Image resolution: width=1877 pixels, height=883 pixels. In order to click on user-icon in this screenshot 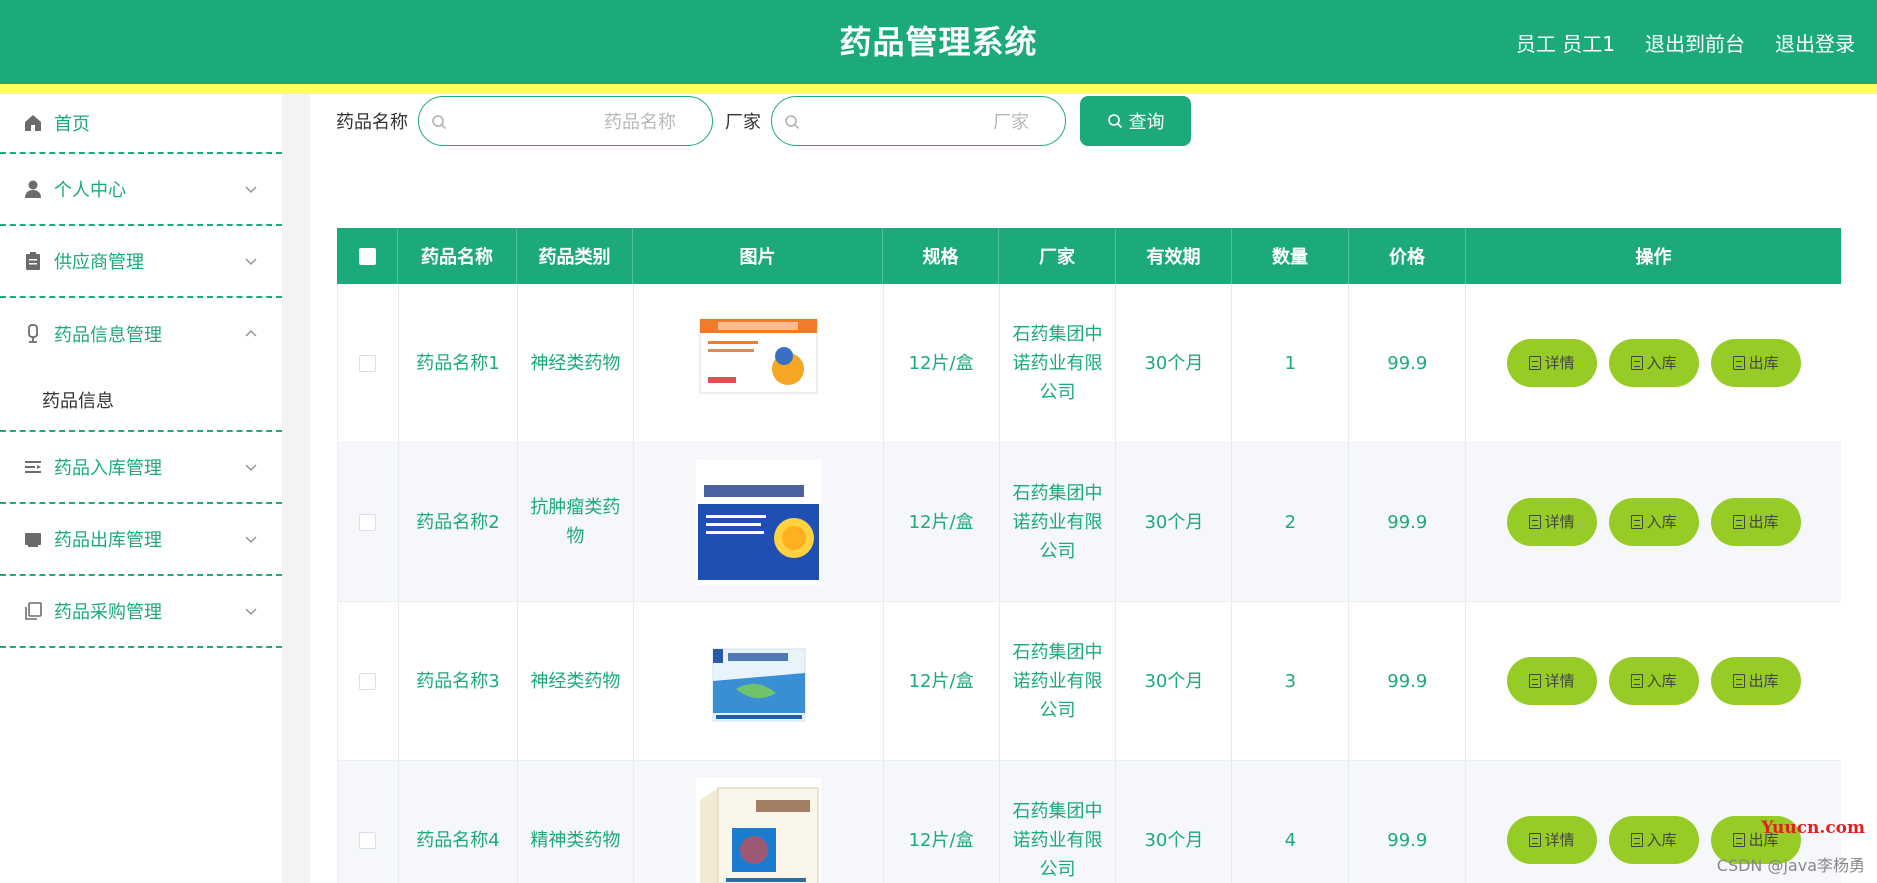, I will do `click(33, 189)`.